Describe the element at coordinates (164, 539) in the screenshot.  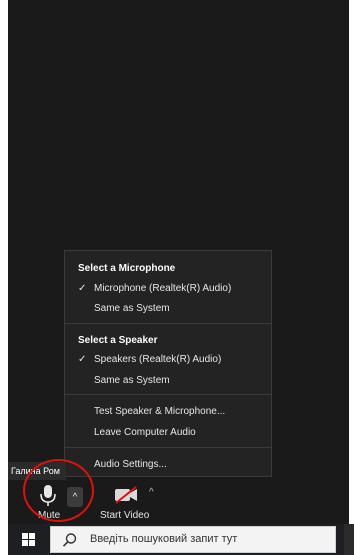
I see `search-placeholder: Введіть пошуковий запит тут` at that location.